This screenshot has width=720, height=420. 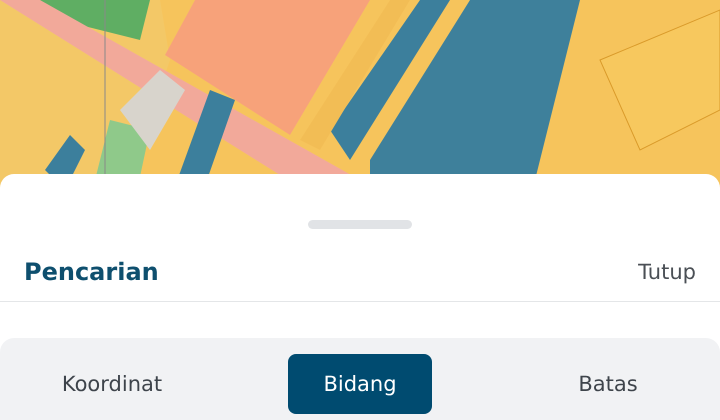 I want to click on sheet-title: Pencarian, so click(x=91, y=272).